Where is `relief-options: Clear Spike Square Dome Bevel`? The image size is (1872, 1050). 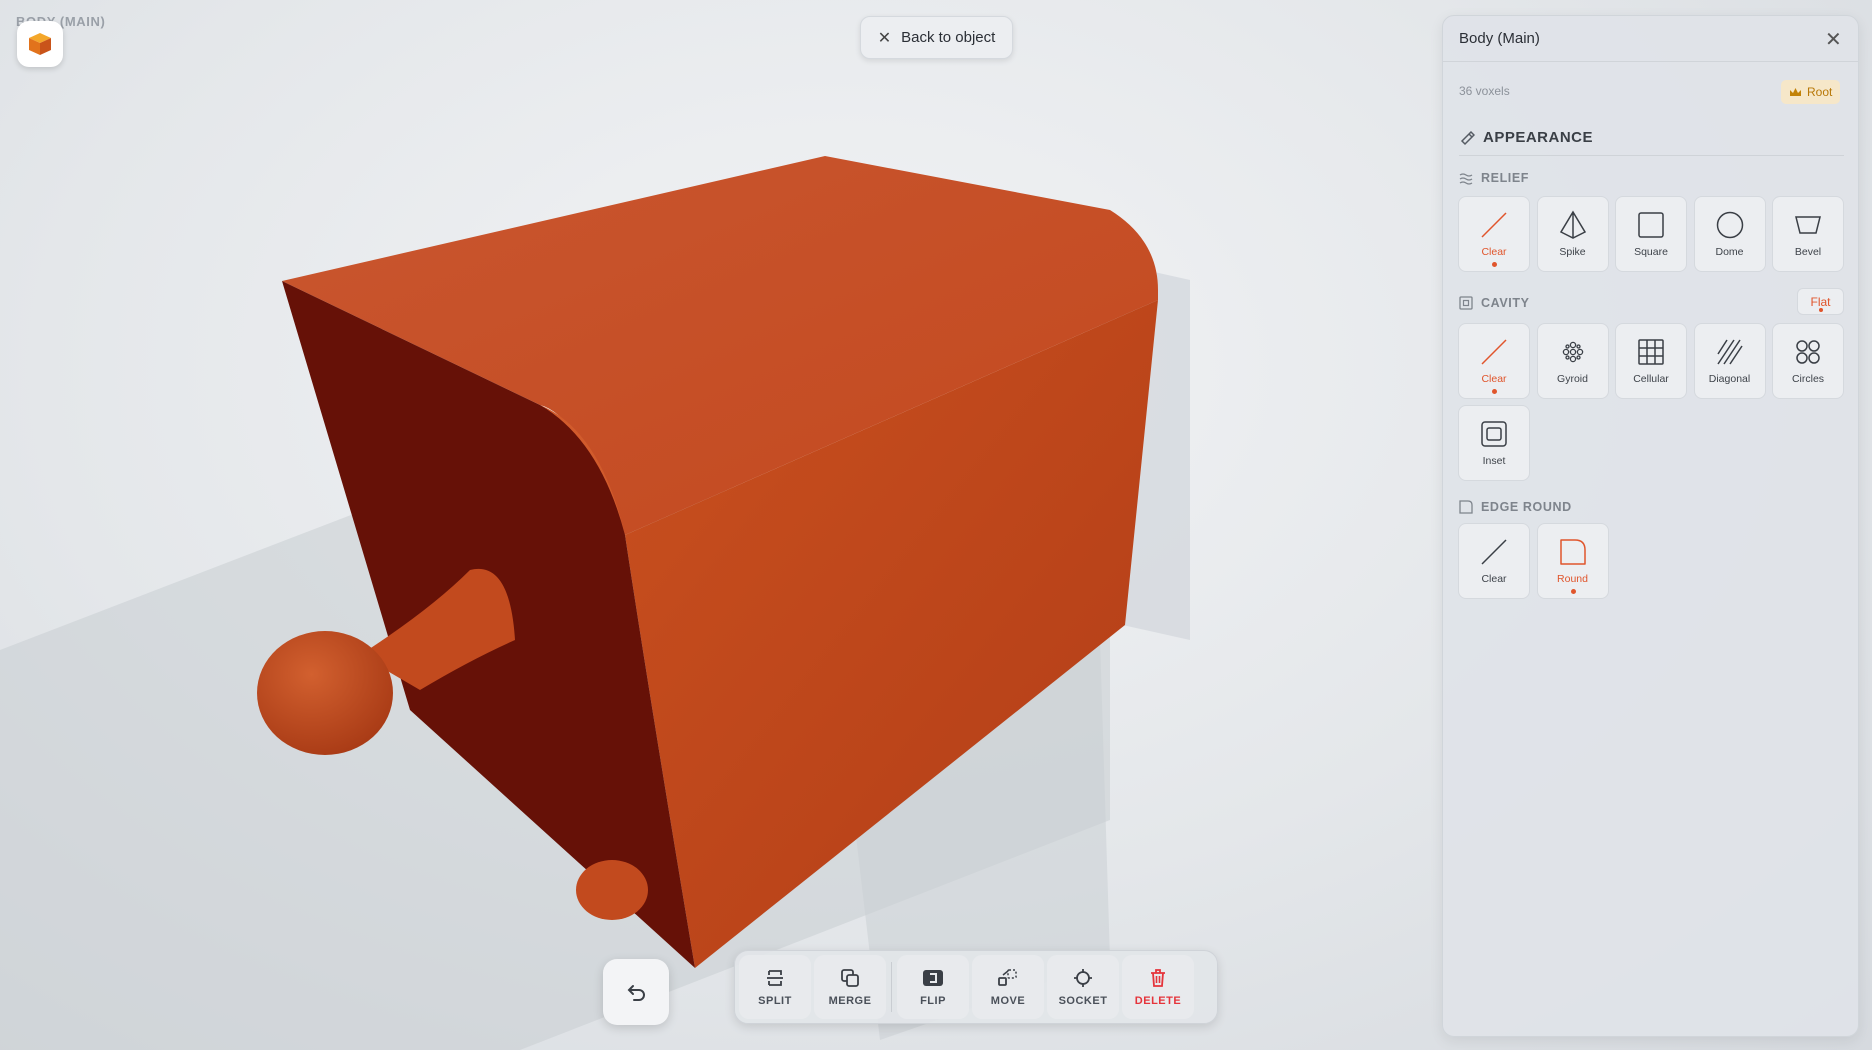
relief-options: Clear Spike Square Dome Bevel is located at coordinates (1651, 234).